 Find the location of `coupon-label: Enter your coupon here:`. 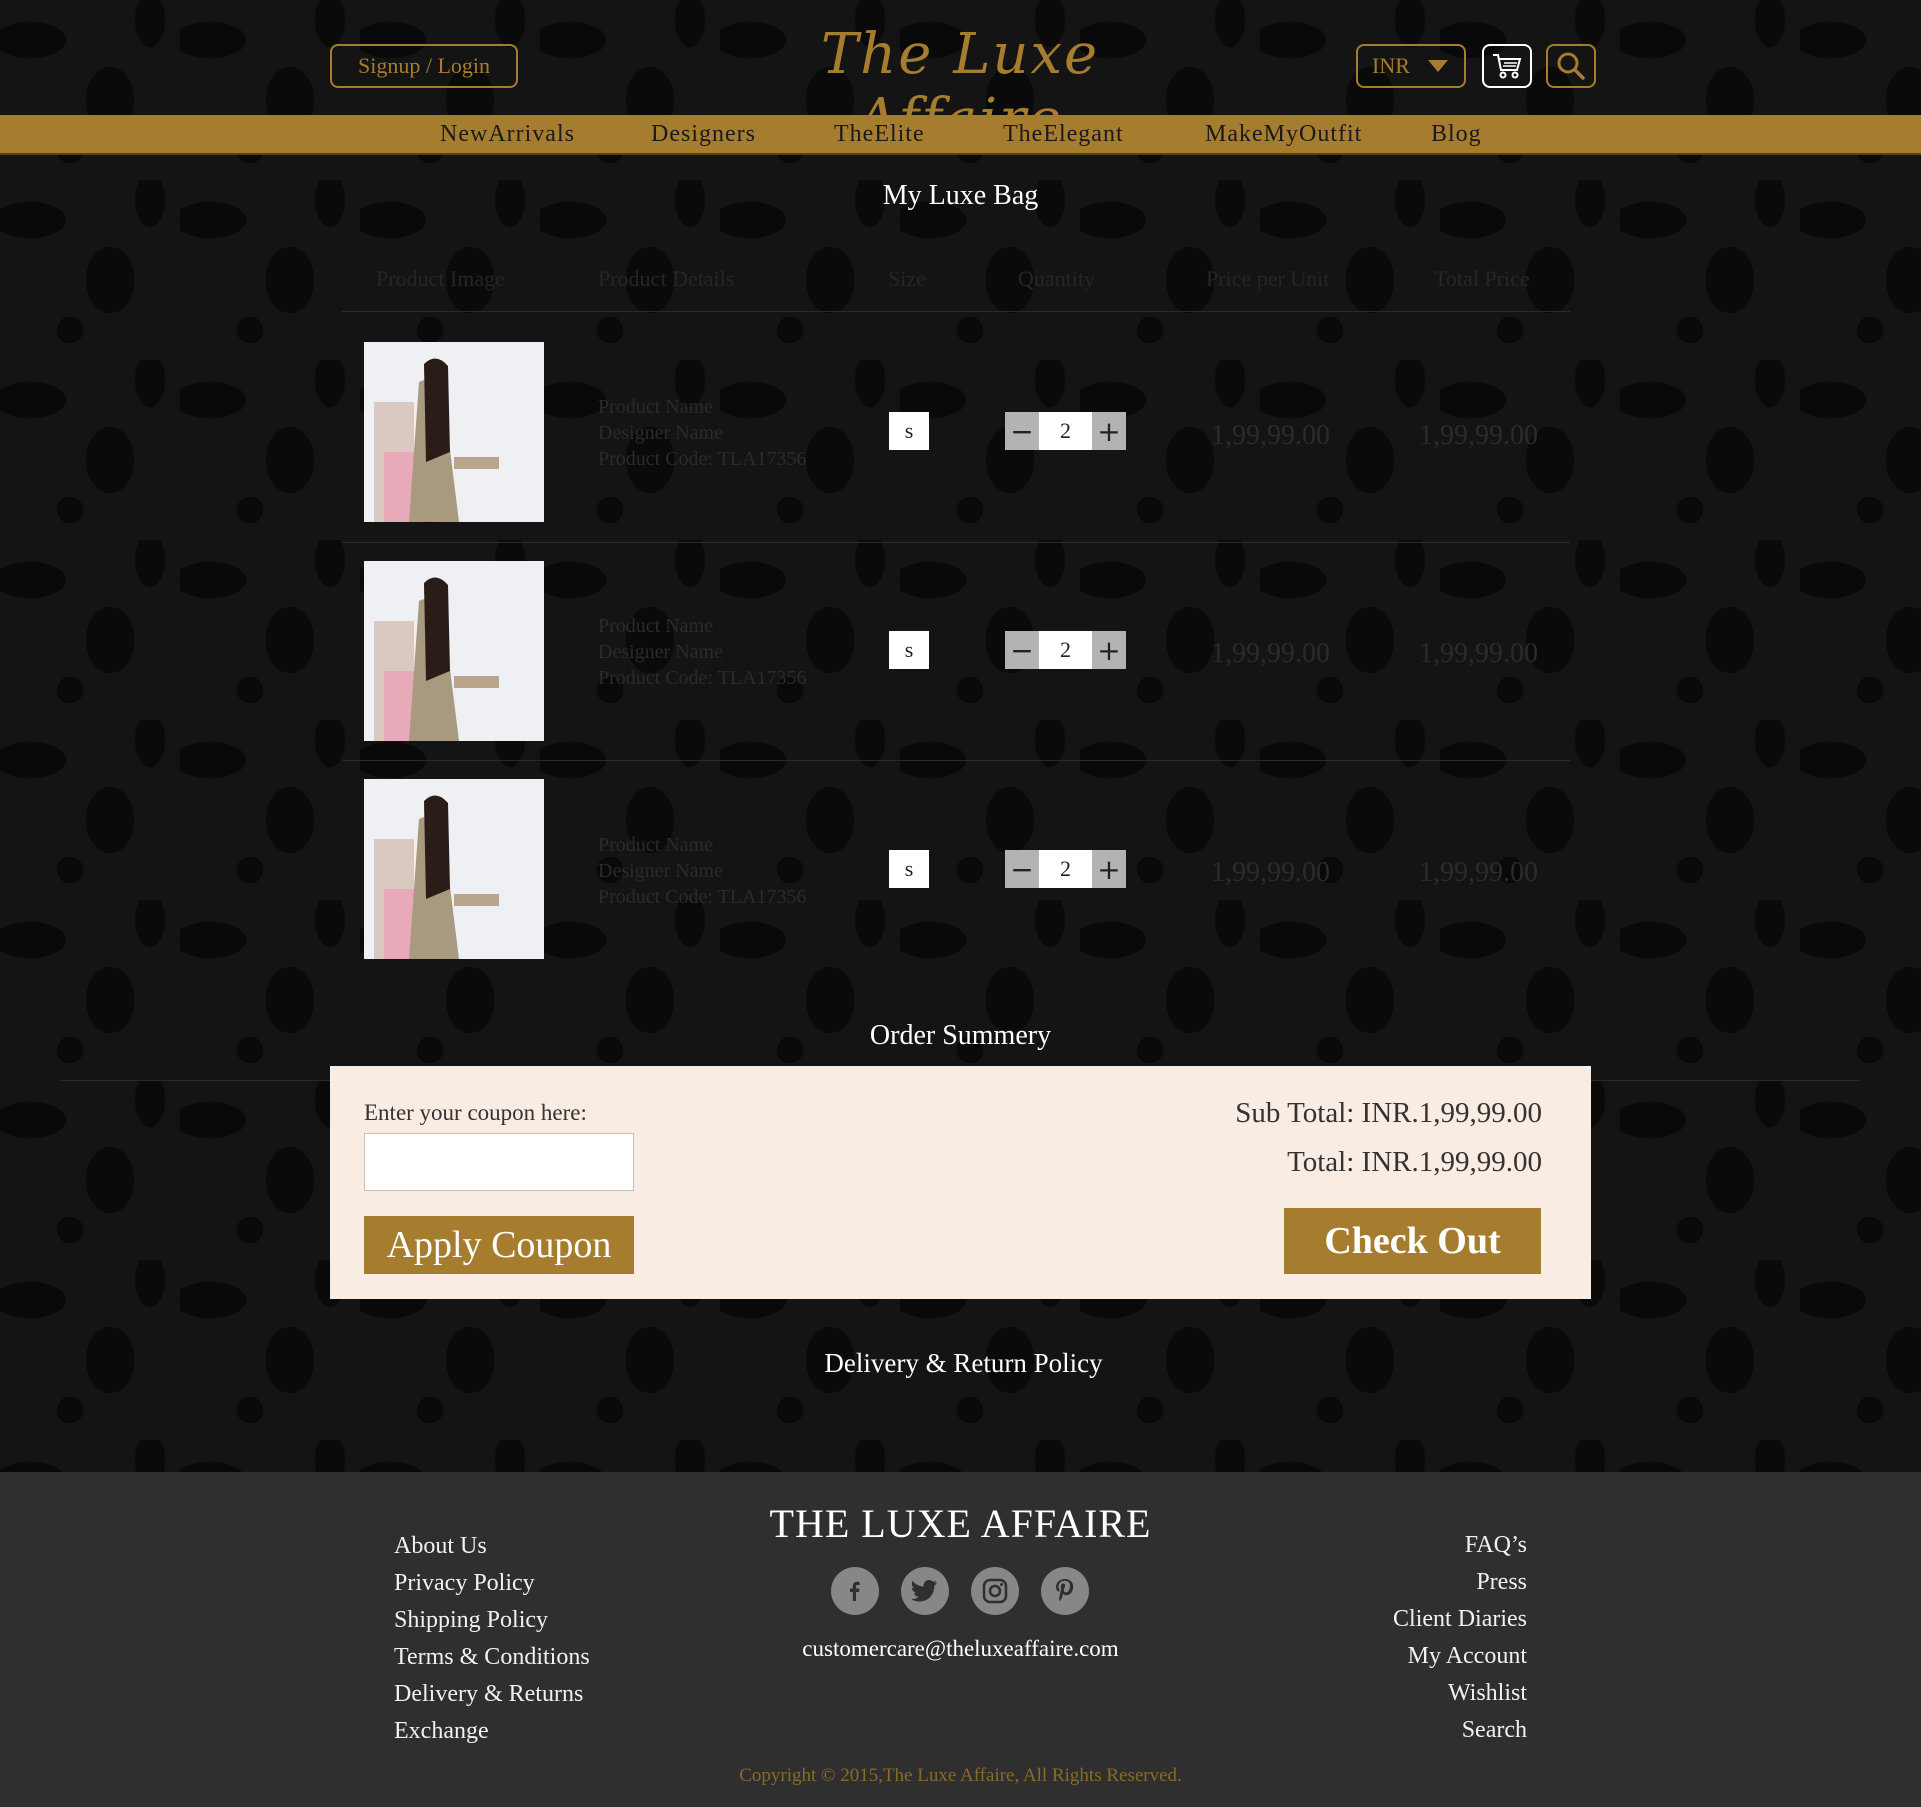

coupon-label: Enter your coupon here: is located at coordinates (475, 1112).